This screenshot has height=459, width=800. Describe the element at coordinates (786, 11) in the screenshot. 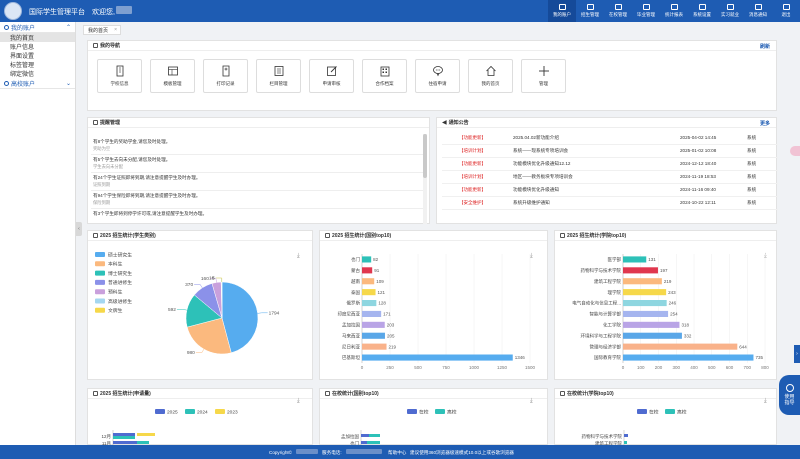

I see `topnav-item-8: 退出` at that location.